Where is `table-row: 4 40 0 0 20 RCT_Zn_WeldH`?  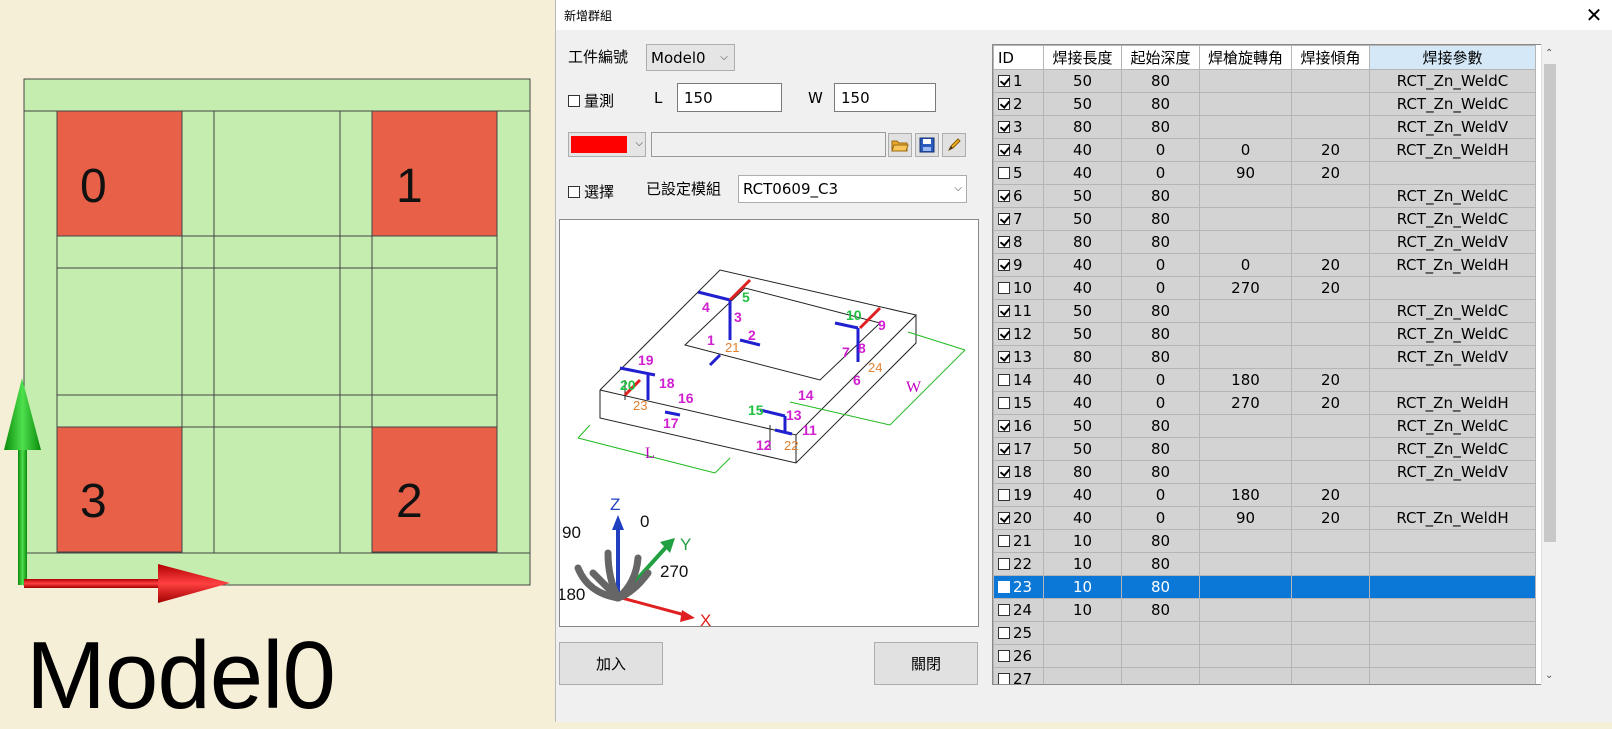 table-row: 4 40 0 0 20 RCT_Zn_WeldH is located at coordinates (1264, 150).